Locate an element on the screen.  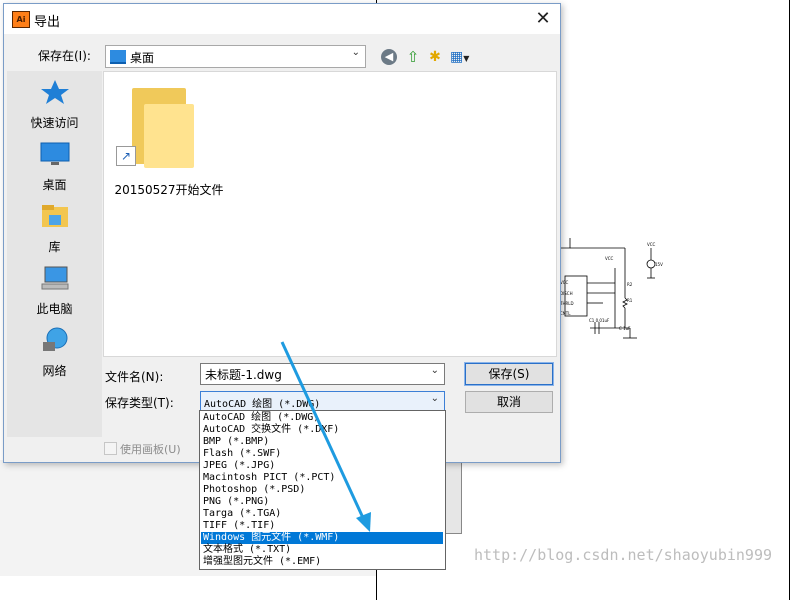
annotation-arrow is located at coordinates (325, 436).